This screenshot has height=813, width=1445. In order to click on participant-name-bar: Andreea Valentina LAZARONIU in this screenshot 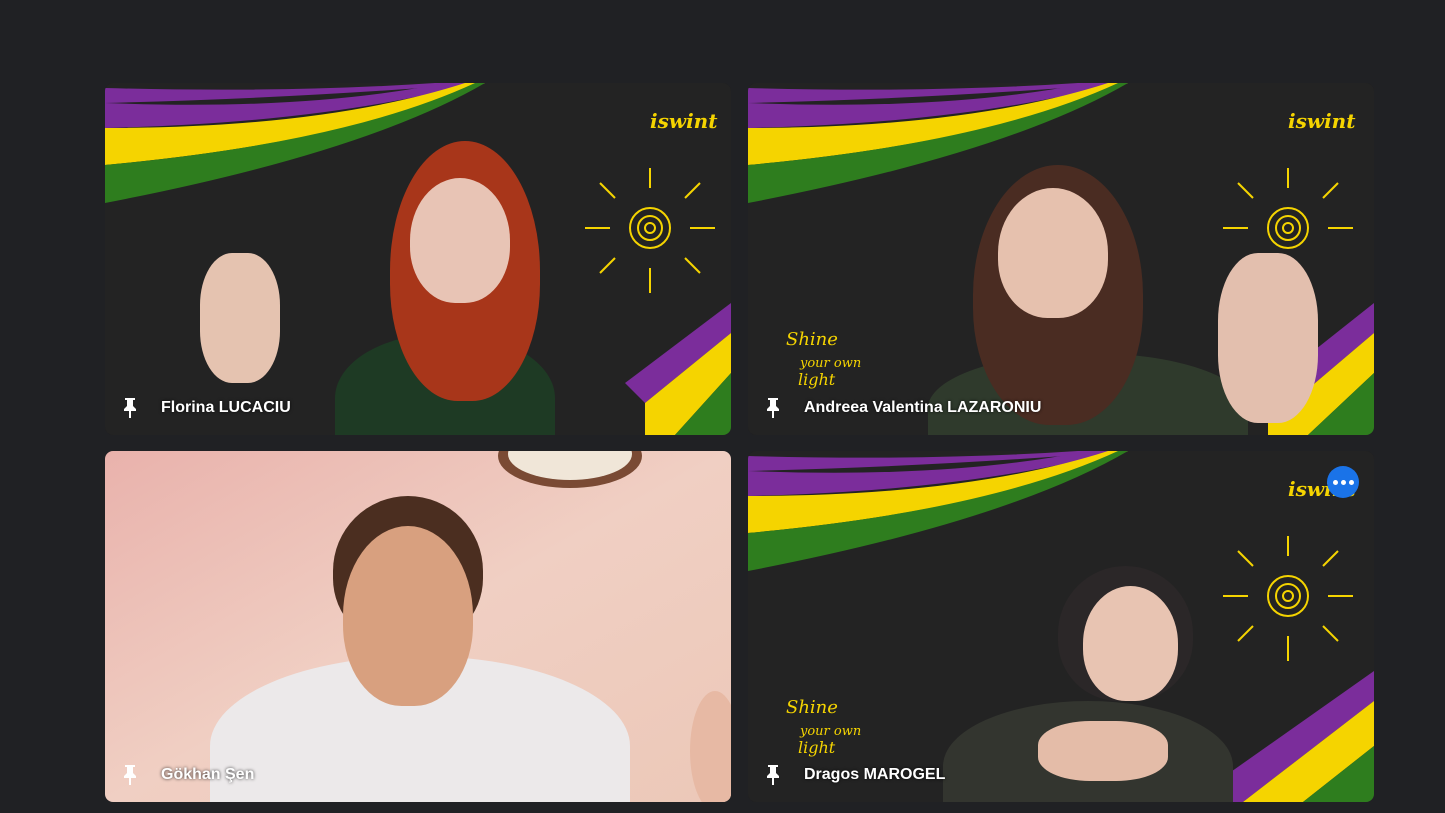, I will do `click(900, 408)`.